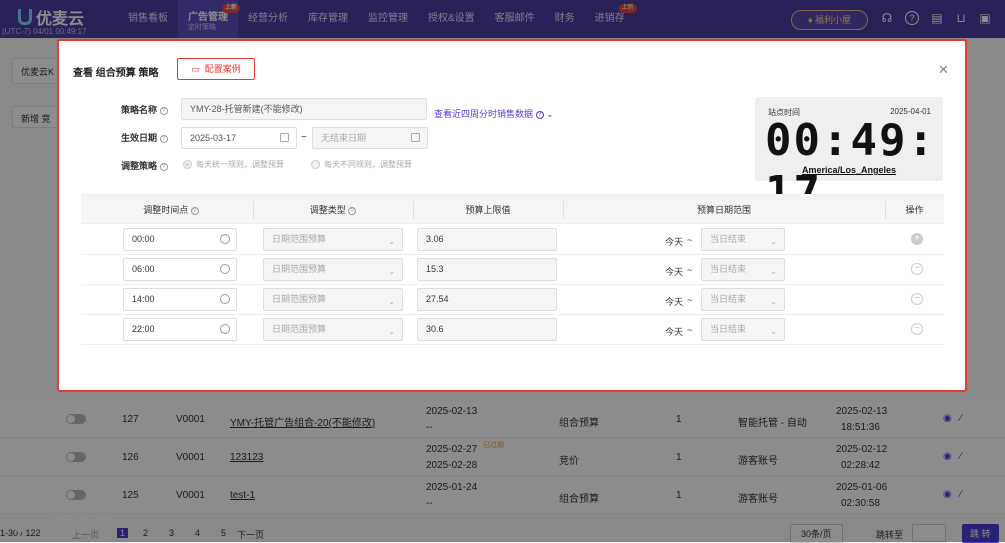 The height and width of the screenshot is (543, 1005). Describe the element at coordinates (180, 329) in the screenshot. I see `time-picker: 22:00` at that location.